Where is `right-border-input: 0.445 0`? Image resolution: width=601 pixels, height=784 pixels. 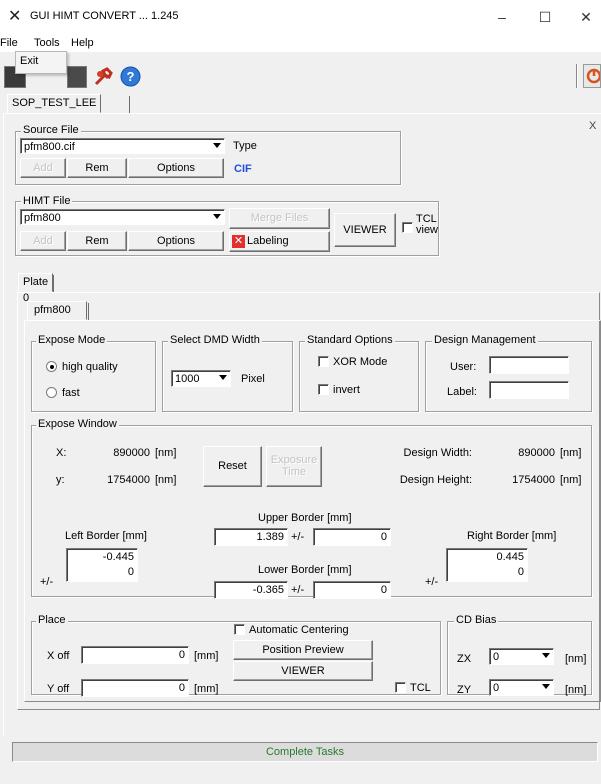
right-border-input: 0.445 0 is located at coordinates (487, 565).